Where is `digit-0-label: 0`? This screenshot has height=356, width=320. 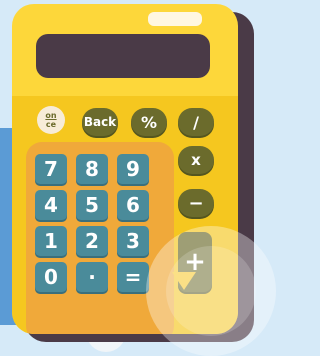
digit-0-label: 0 is located at coordinates (51, 277).